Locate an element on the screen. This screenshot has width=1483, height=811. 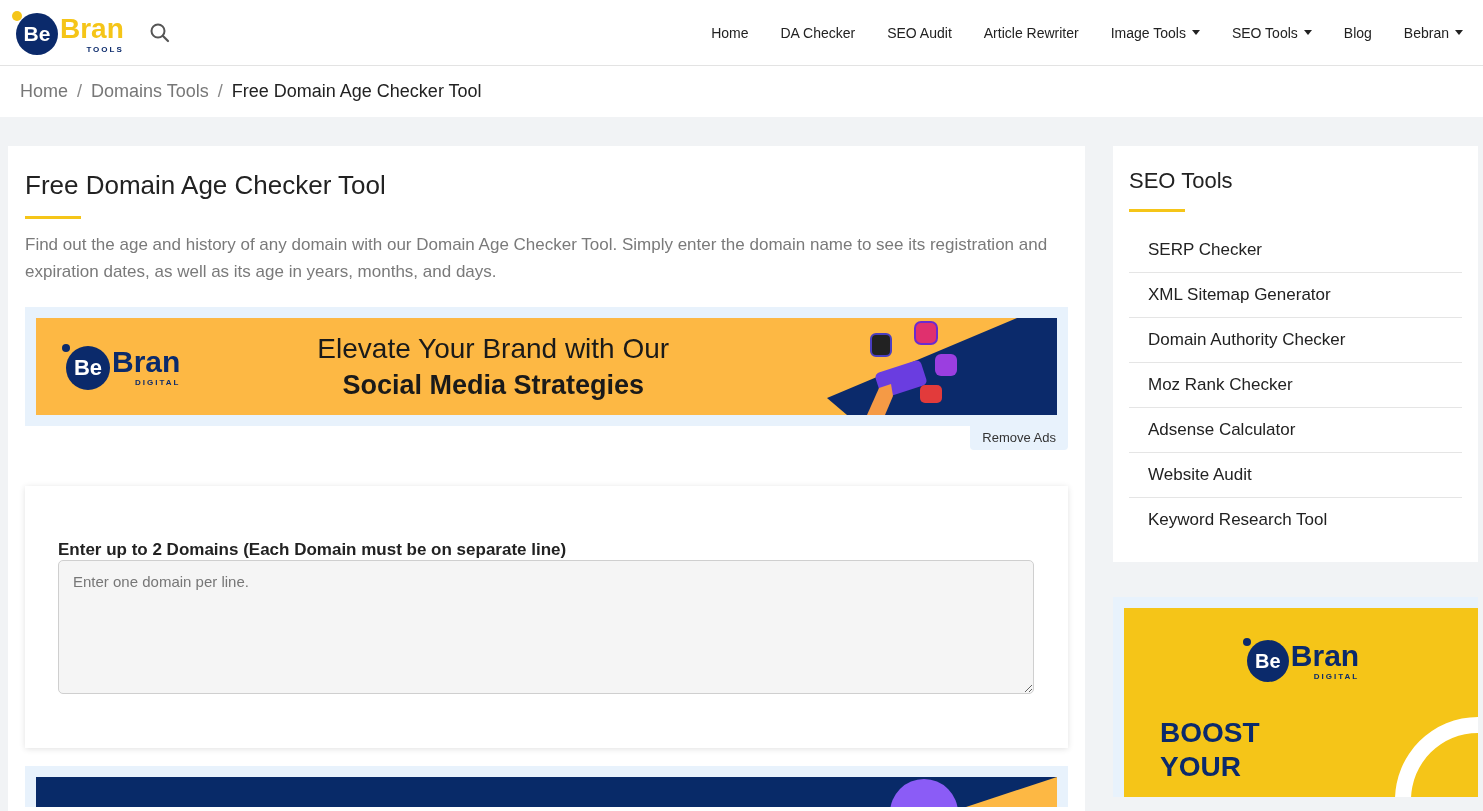
ad-banner: Be Bran DIGITAL BOOST YOUR is located at coordinates (1301, 702).